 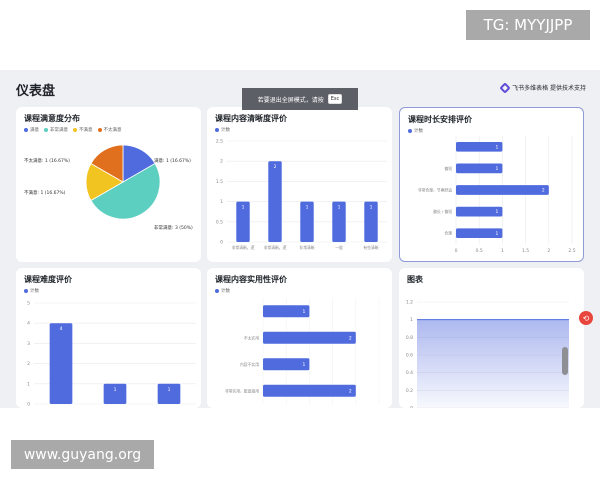 I want to click on fullscreen-toast: 若要退出全屏模式，请按 Esc, so click(x=300, y=99).